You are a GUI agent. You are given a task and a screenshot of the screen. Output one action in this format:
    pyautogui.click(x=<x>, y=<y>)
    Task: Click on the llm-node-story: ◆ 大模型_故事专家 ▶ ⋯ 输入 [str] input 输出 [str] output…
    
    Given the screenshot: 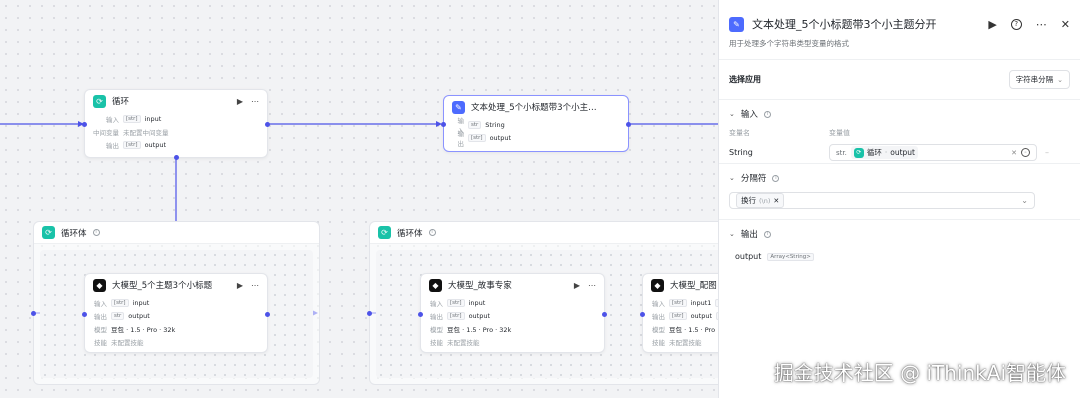 What is the action you would take?
    pyautogui.click(x=512, y=313)
    